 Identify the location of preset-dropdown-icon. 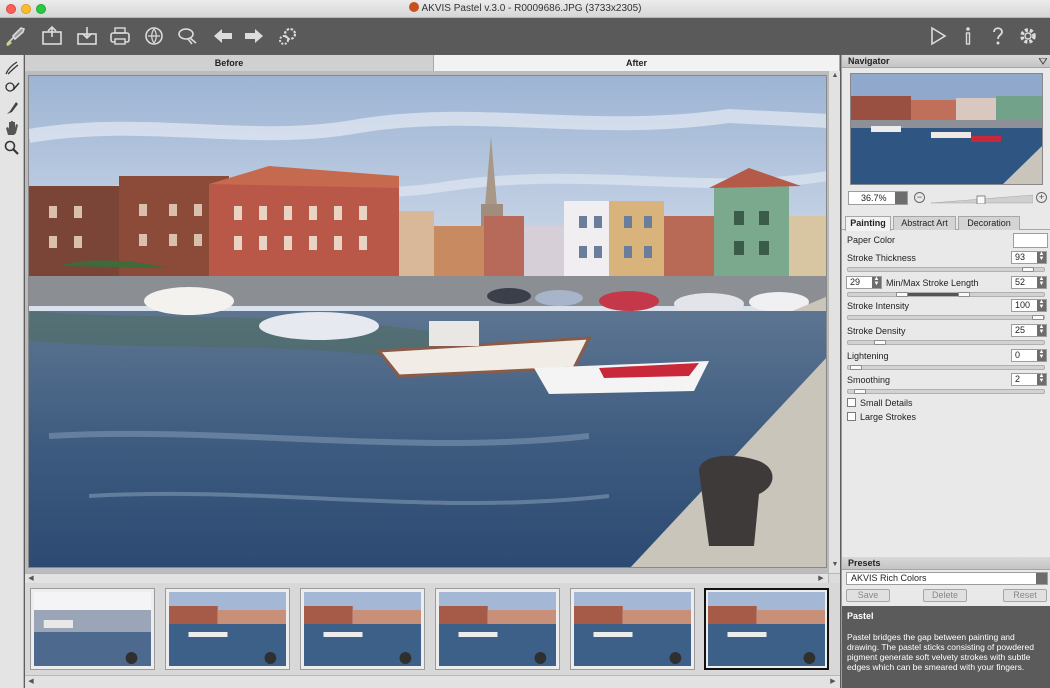
(1041, 578).